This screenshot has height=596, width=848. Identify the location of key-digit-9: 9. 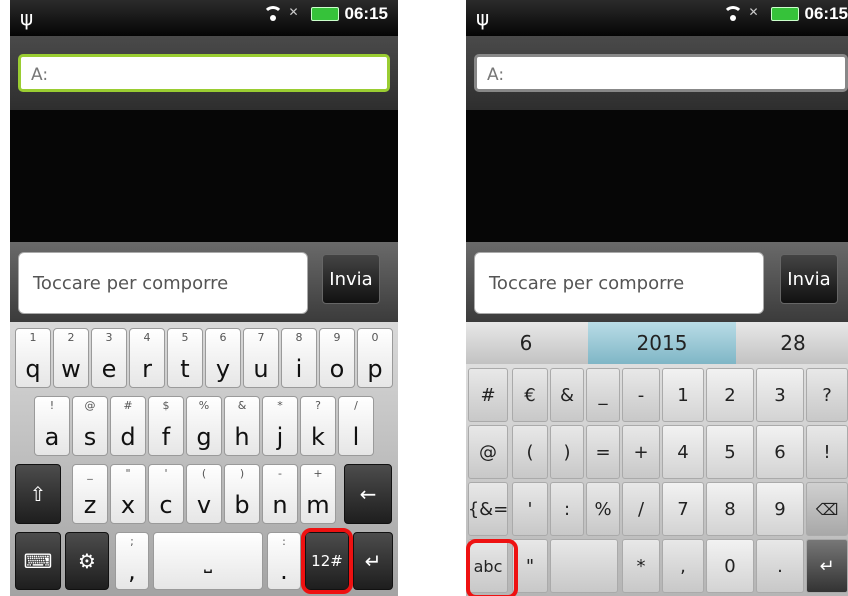
(780, 509).